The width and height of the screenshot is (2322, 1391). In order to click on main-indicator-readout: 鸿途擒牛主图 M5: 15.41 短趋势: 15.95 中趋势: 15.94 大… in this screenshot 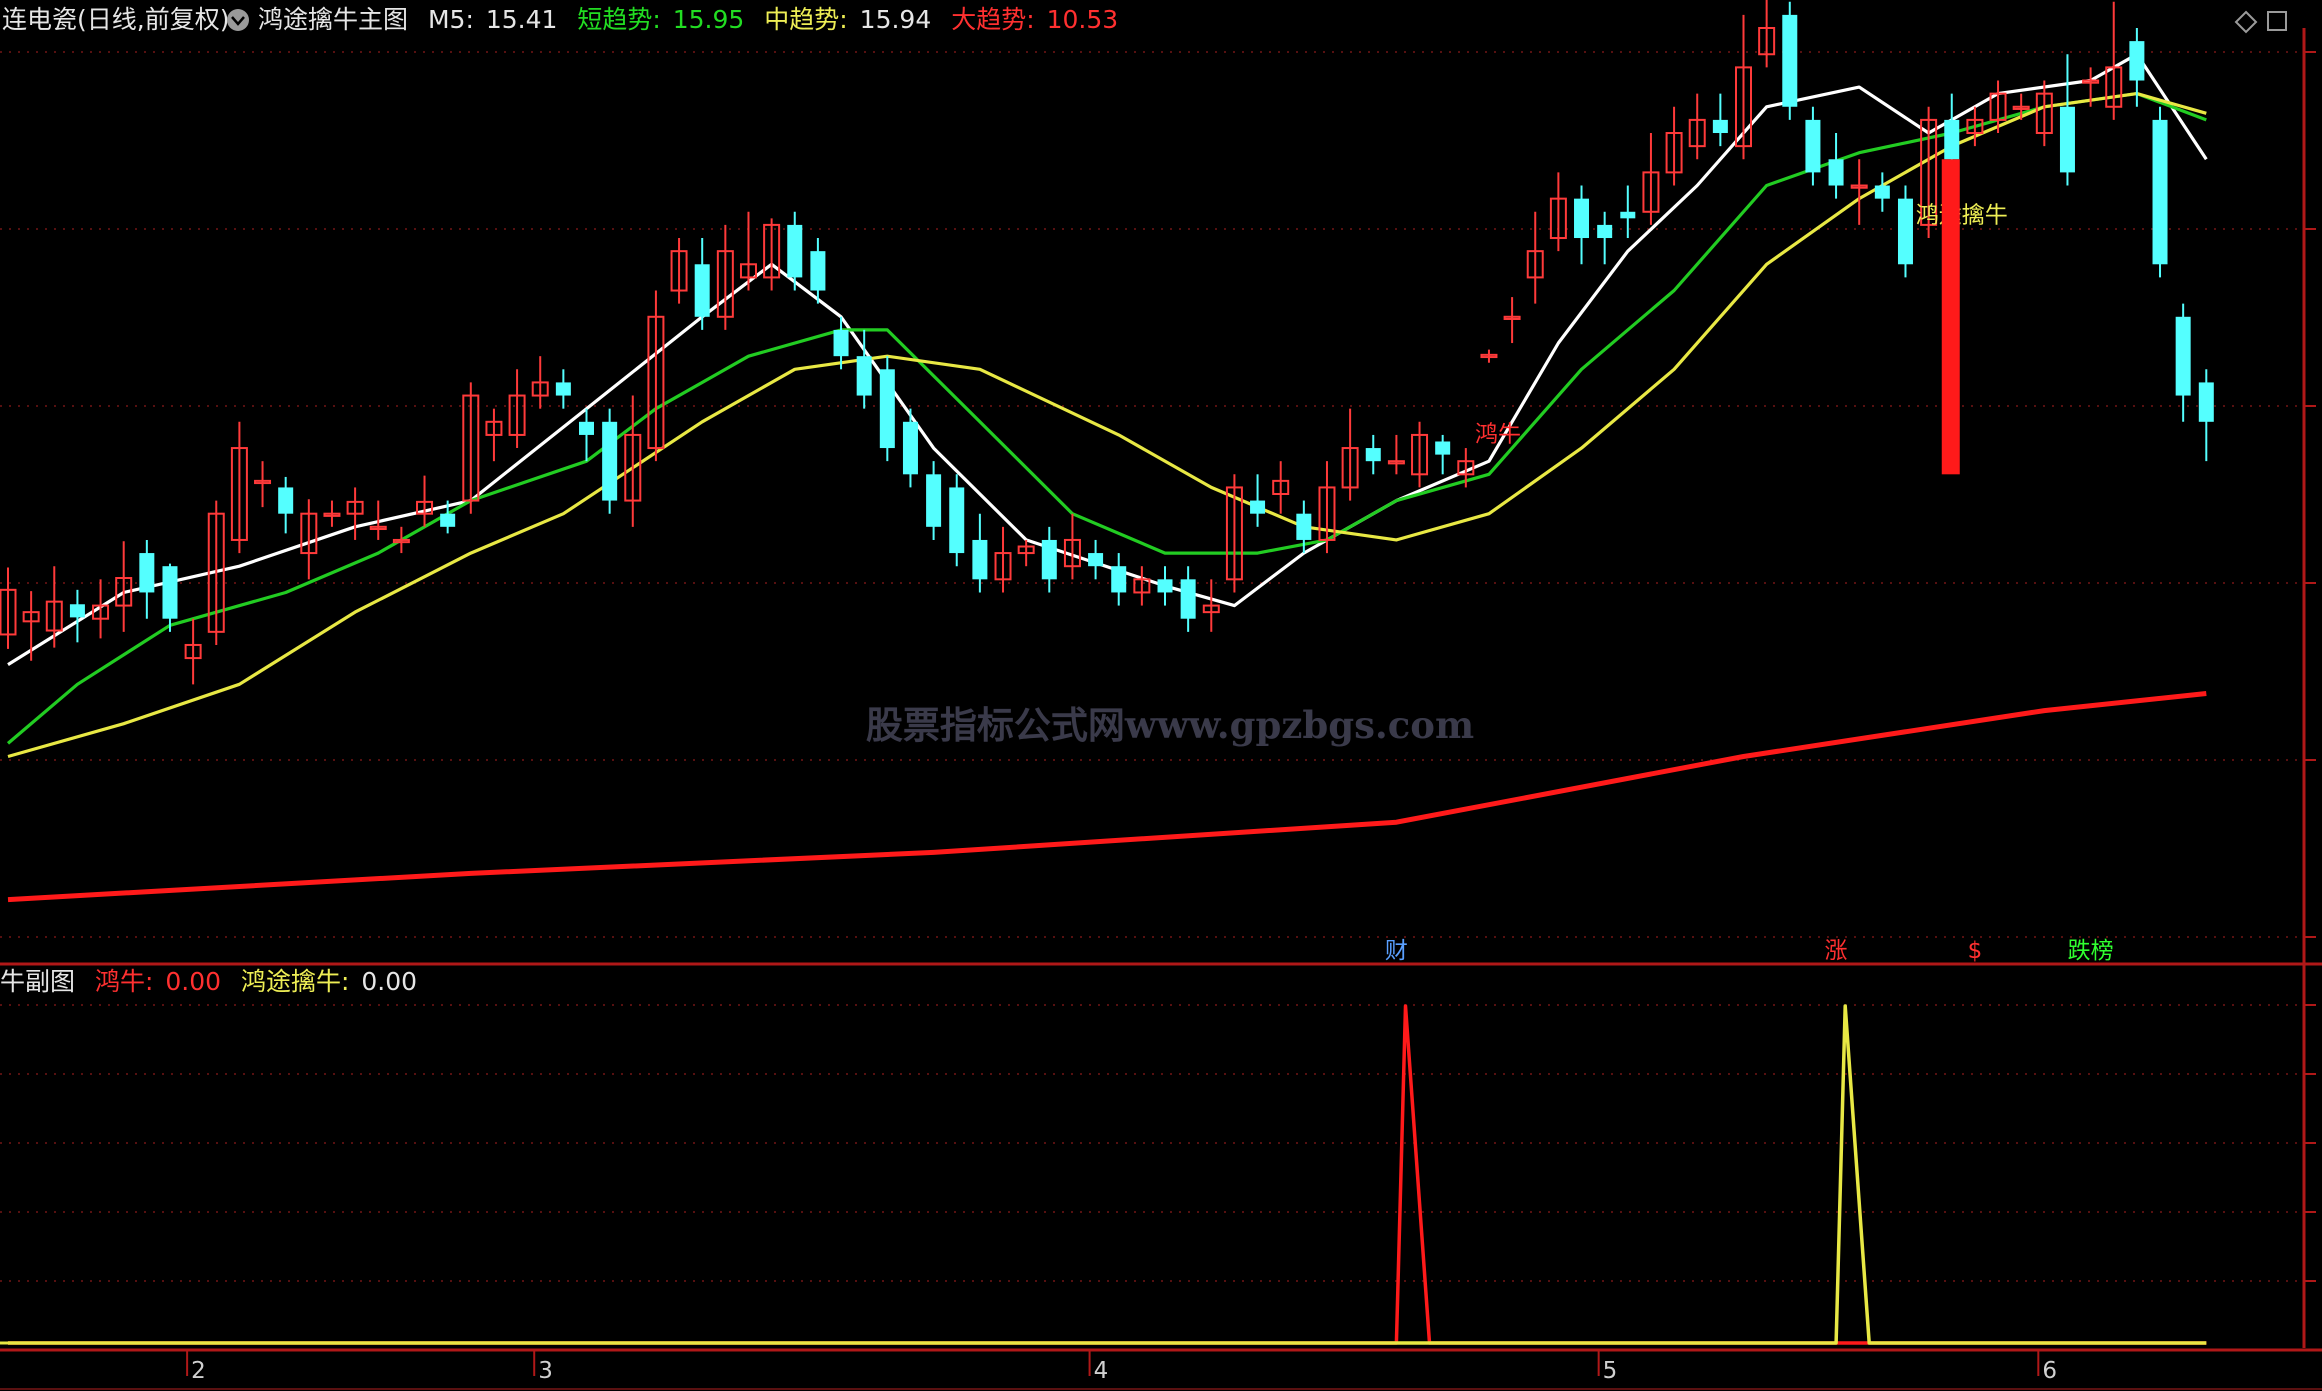, I will do `click(688, 19)`.